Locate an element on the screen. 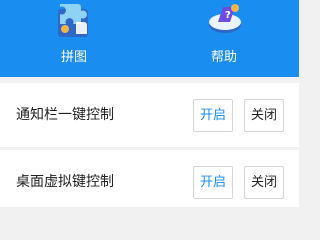 Image resolution: width=320 pixels, height=240 pixels. puzzle-label: 拼图 is located at coordinates (73, 57).